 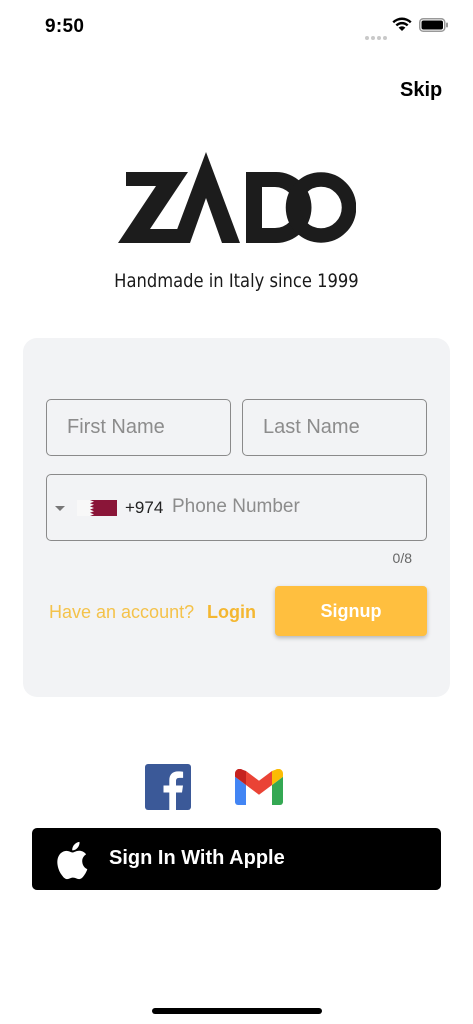 I want to click on have-account-text: Have an account?, so click(x=122, y=612).